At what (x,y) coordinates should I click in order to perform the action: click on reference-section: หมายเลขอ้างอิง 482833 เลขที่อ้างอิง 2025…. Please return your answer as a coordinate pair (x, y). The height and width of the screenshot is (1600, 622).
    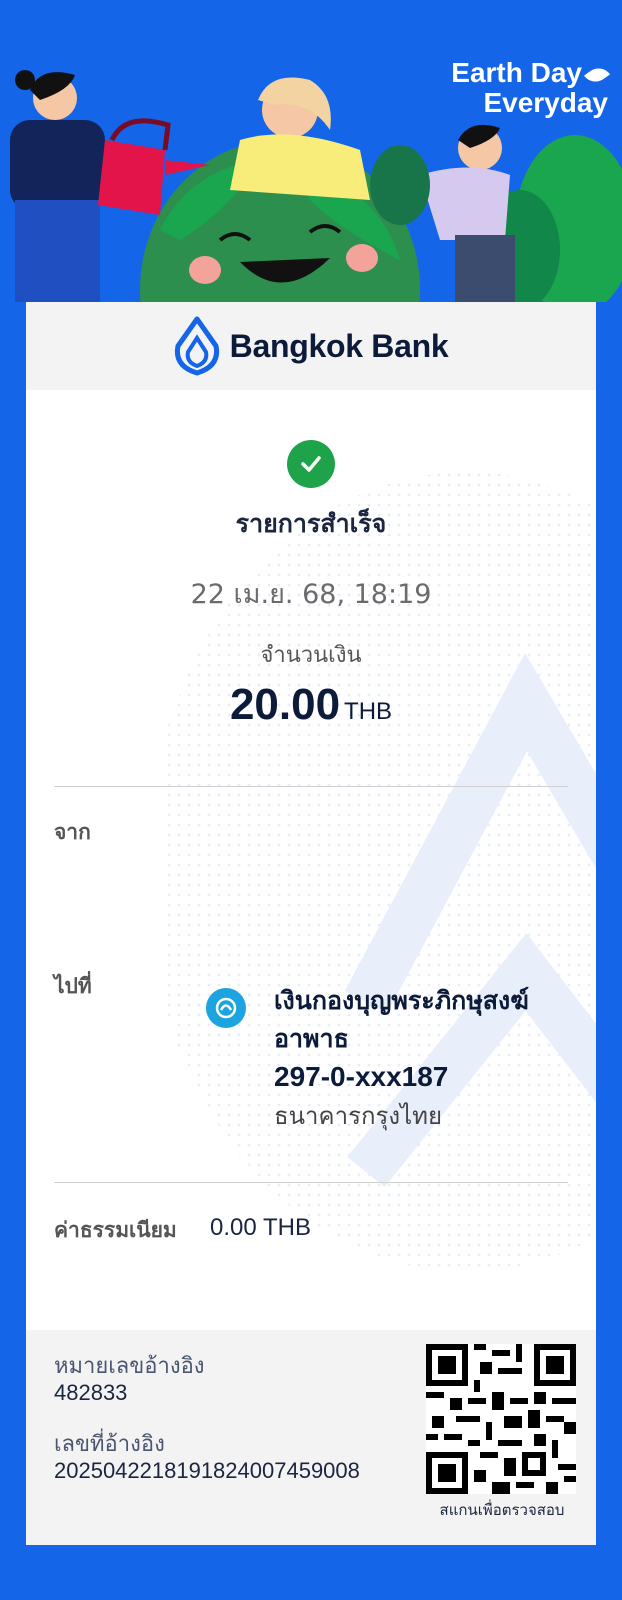
    Looking at the image, I should click on (311, 1437).